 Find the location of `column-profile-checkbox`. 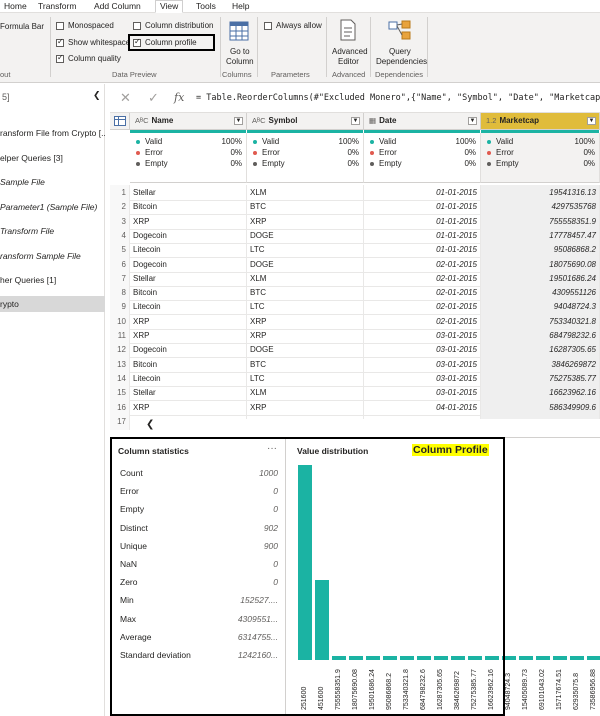

column-profile-checkbox is located at coordinates (137, 42).